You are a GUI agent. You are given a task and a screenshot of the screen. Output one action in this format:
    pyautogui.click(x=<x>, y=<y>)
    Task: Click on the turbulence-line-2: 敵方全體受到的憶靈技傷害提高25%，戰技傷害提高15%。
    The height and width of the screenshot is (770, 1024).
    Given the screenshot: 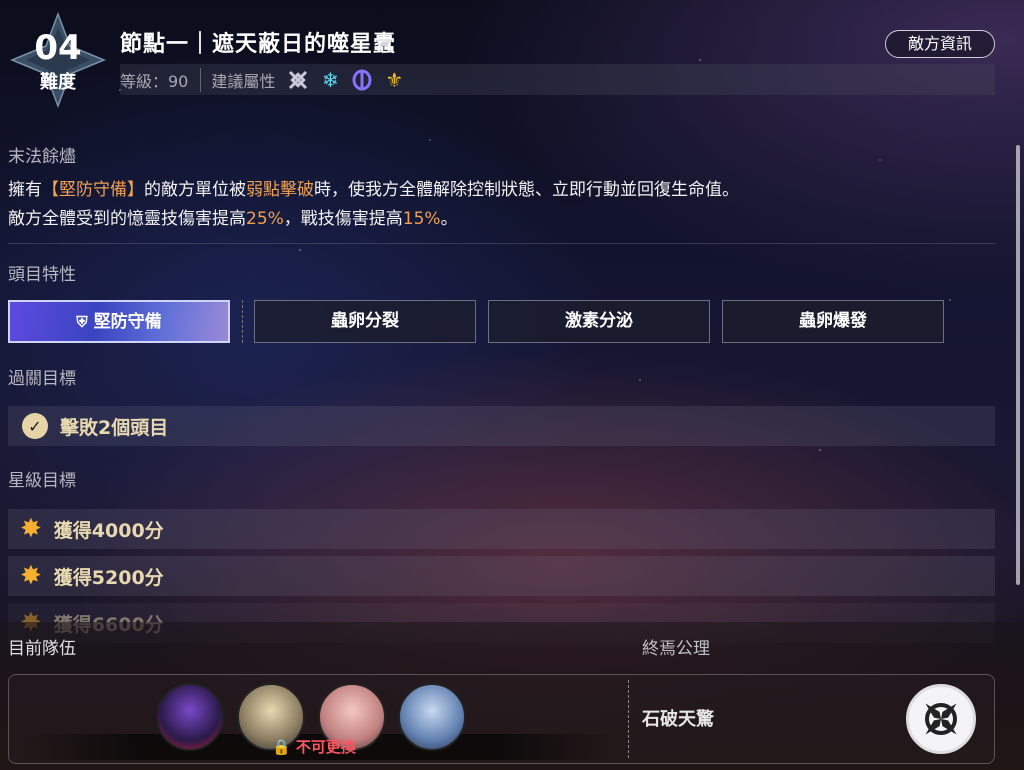 What is the action you would take?
    pyautogui.click(x=233, y=219)
    